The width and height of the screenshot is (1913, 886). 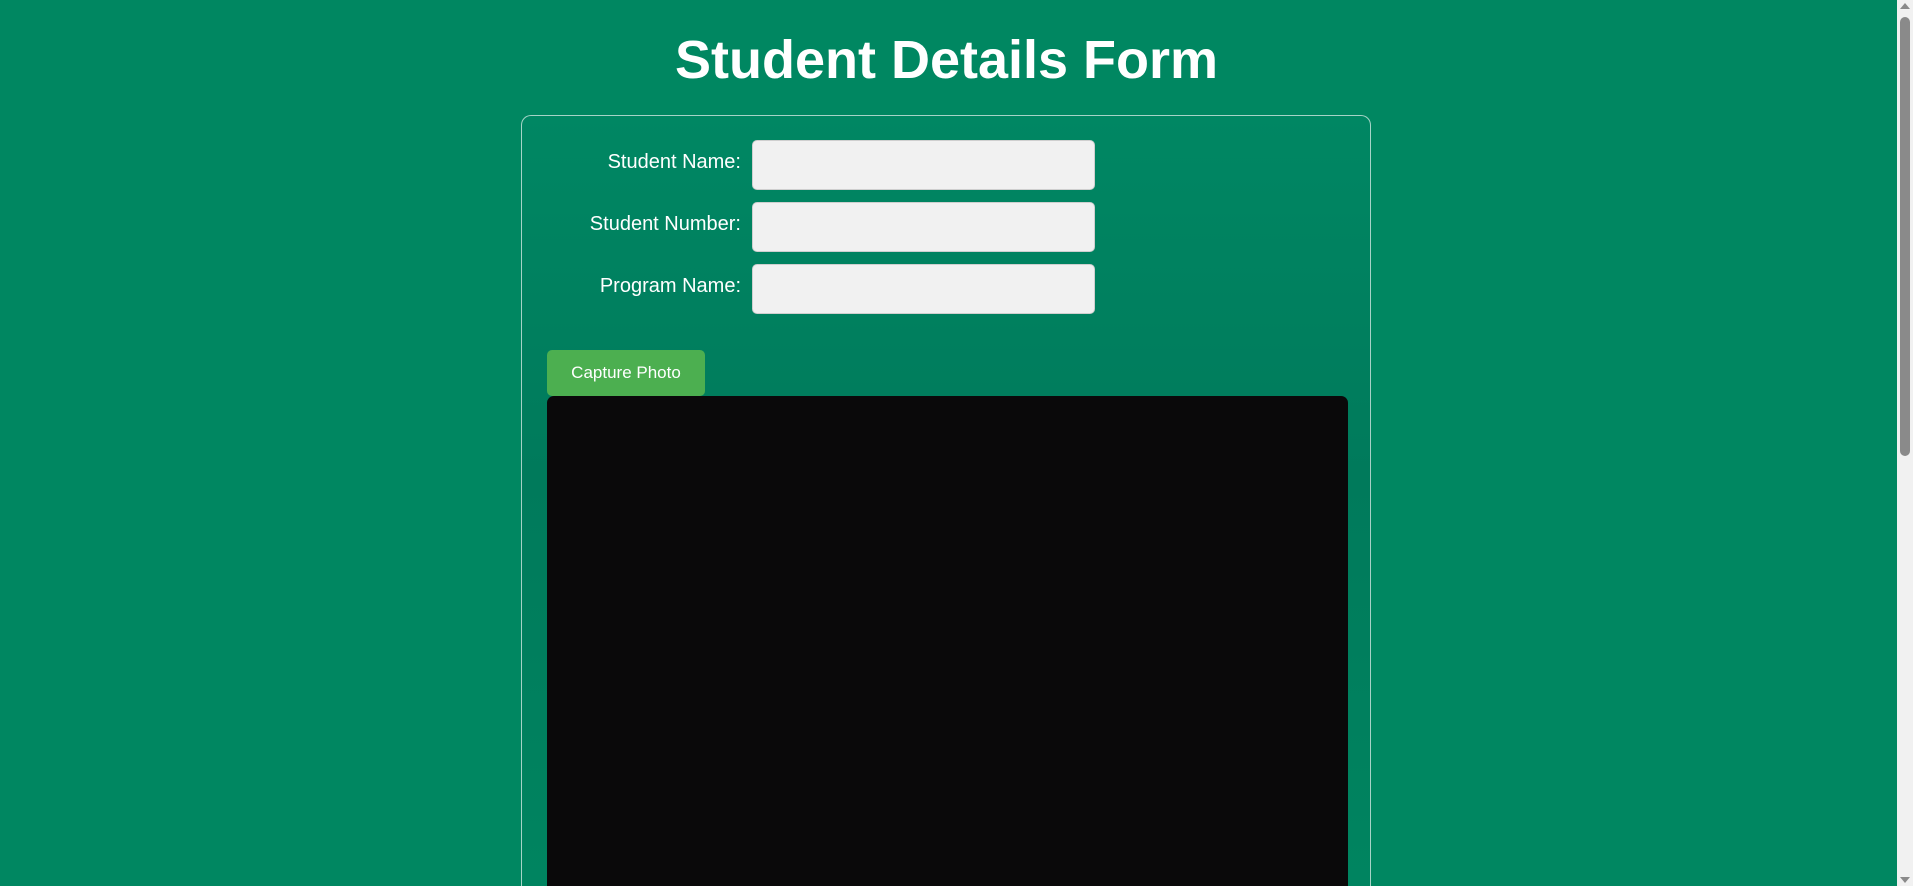 I want to click on scrollbar-thumb, so click(x=1905, y=236).